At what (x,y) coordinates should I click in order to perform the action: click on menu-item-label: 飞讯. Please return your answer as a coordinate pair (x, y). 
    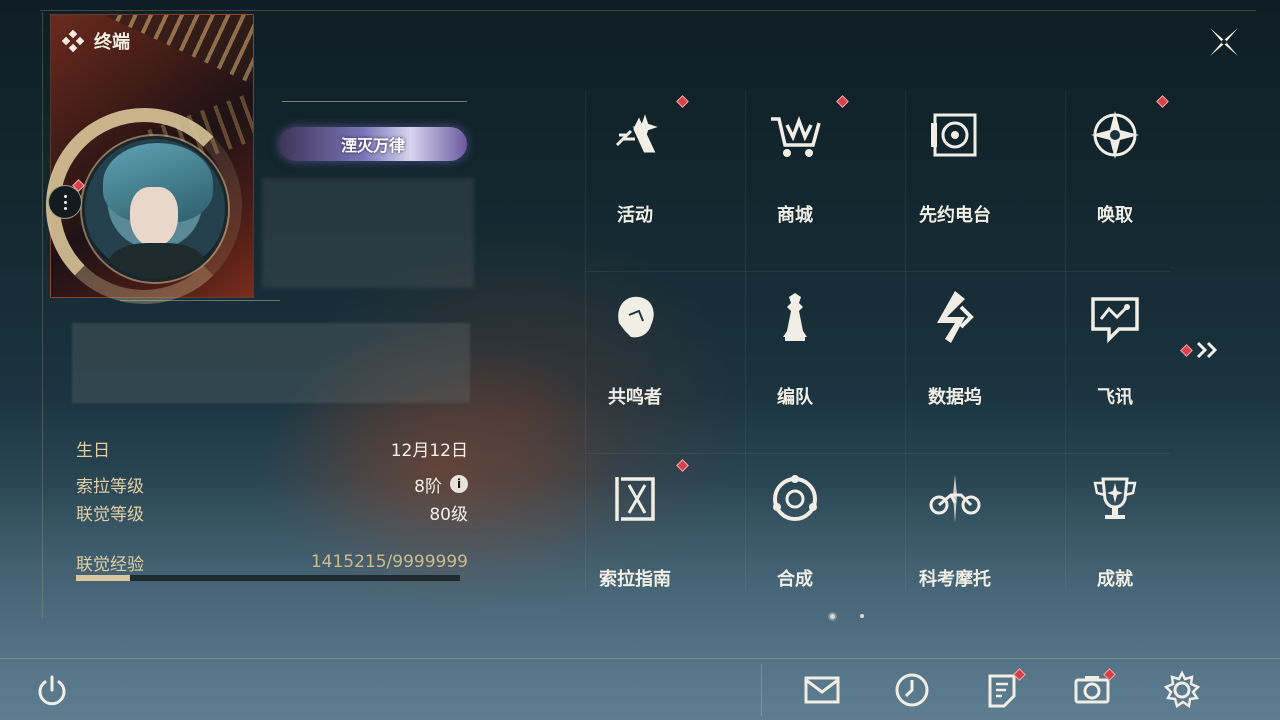
    Looking at the image, I should click on (1115, 397).